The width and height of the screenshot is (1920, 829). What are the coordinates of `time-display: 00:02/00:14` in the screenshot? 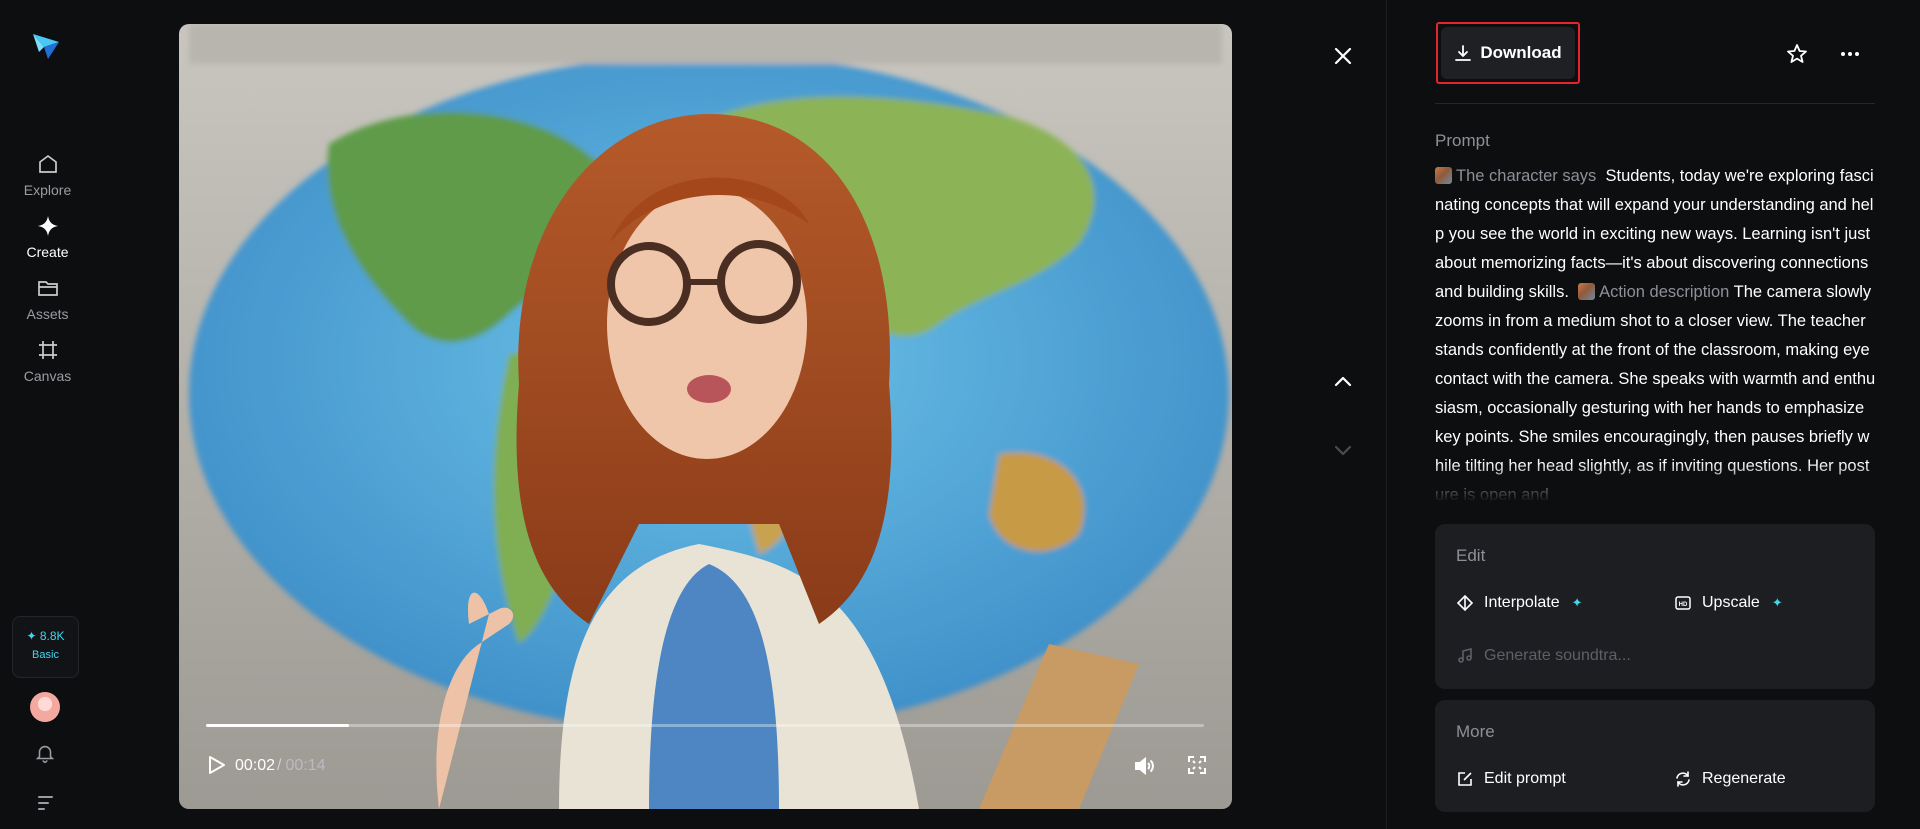 It's located at (280, 766).